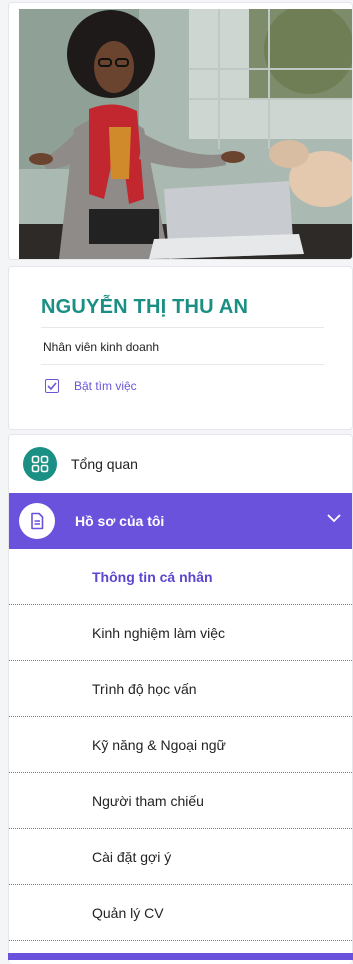 The width and height of the screenshot is (353, 964). I want to click on sidebar-item-my-profile: Hồ sơ của tôi, so click(180, 521).